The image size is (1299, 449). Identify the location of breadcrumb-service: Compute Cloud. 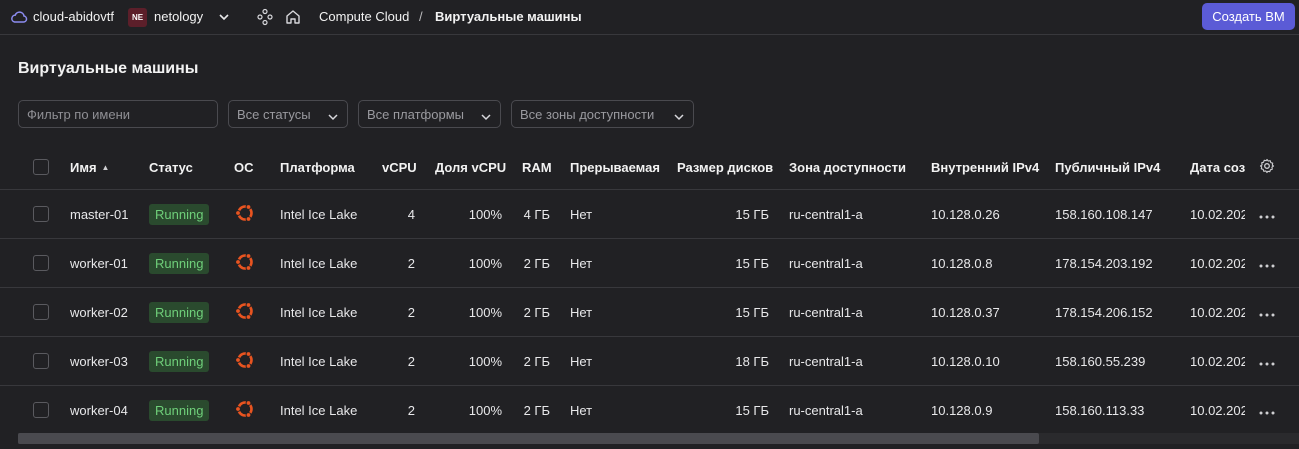
(364, 16).